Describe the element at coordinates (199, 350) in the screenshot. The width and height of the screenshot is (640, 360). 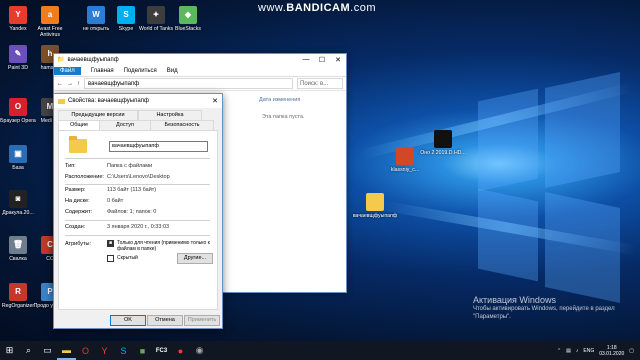
I see `media-icon: ◉` at that location.